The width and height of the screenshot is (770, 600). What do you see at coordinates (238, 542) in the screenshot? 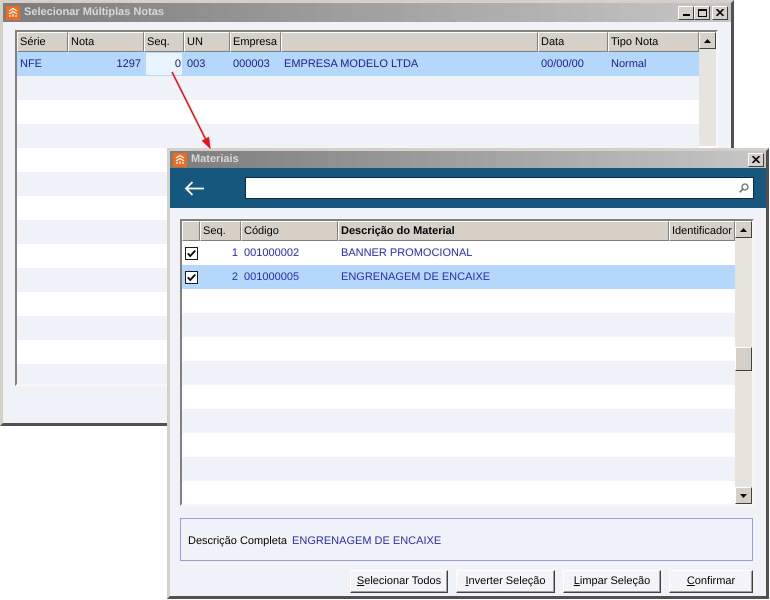
I see `detail-label: Descrição Completa` at bounding box center [238, 542].